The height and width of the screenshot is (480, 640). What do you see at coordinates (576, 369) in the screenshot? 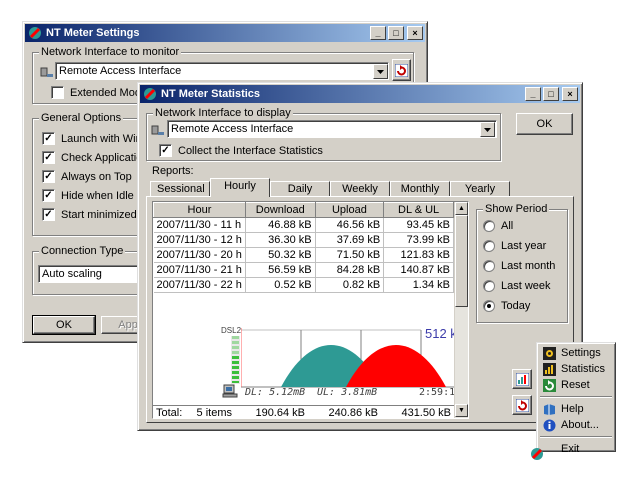
I see `menu-item-statistics: Statistics` at bounding box center [576, 369].